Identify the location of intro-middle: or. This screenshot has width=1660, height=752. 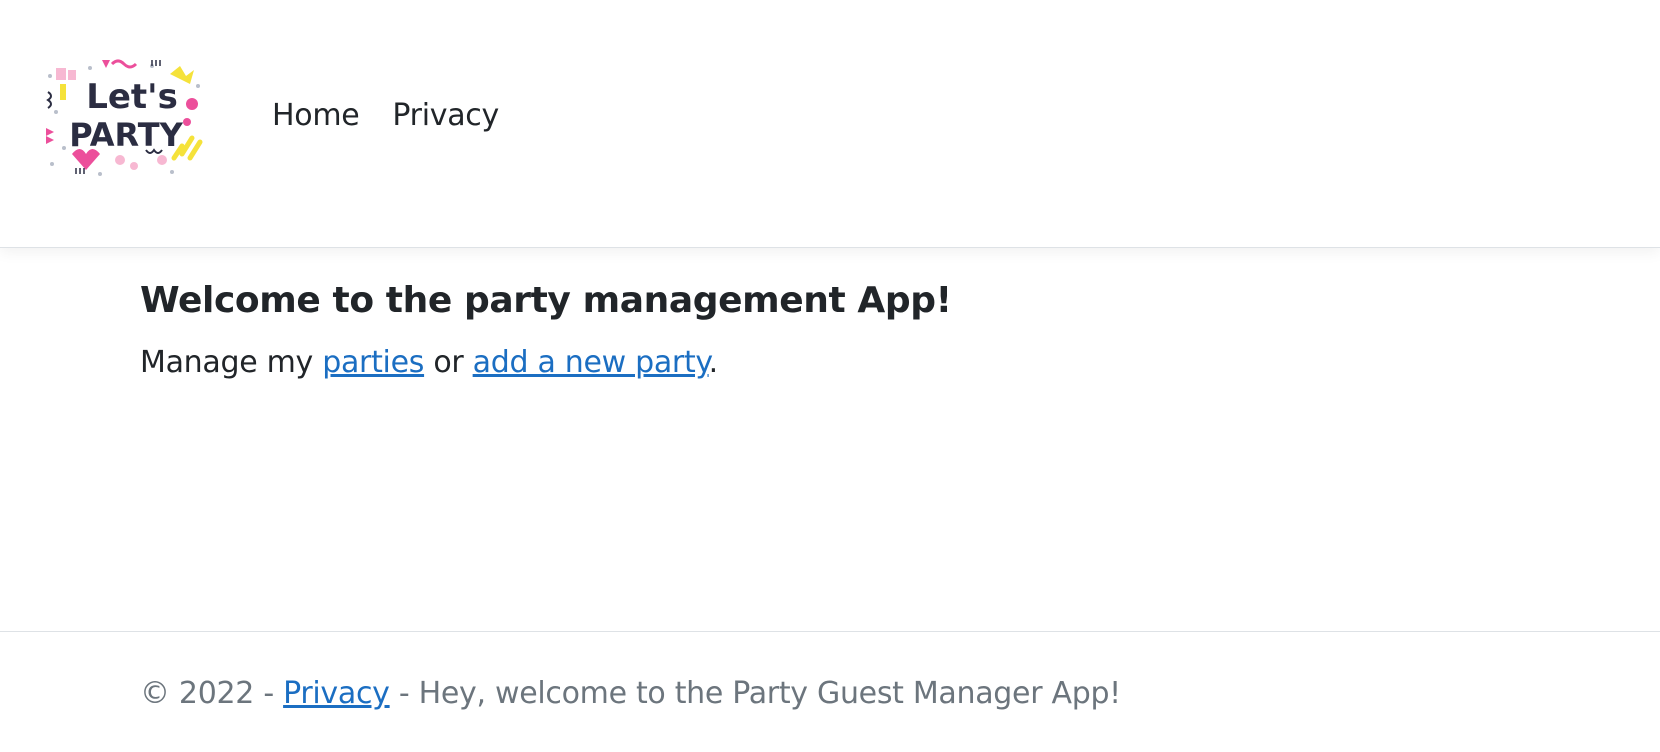
(448, 362).